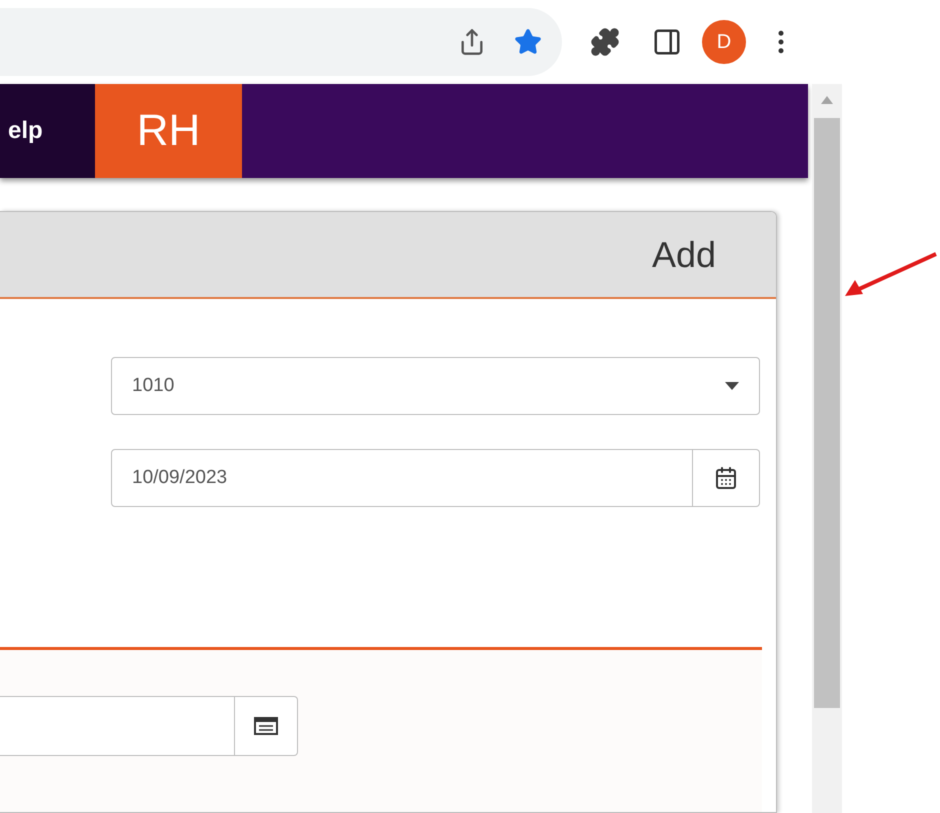  I want to click on extensions-icon, so click(605, 42).